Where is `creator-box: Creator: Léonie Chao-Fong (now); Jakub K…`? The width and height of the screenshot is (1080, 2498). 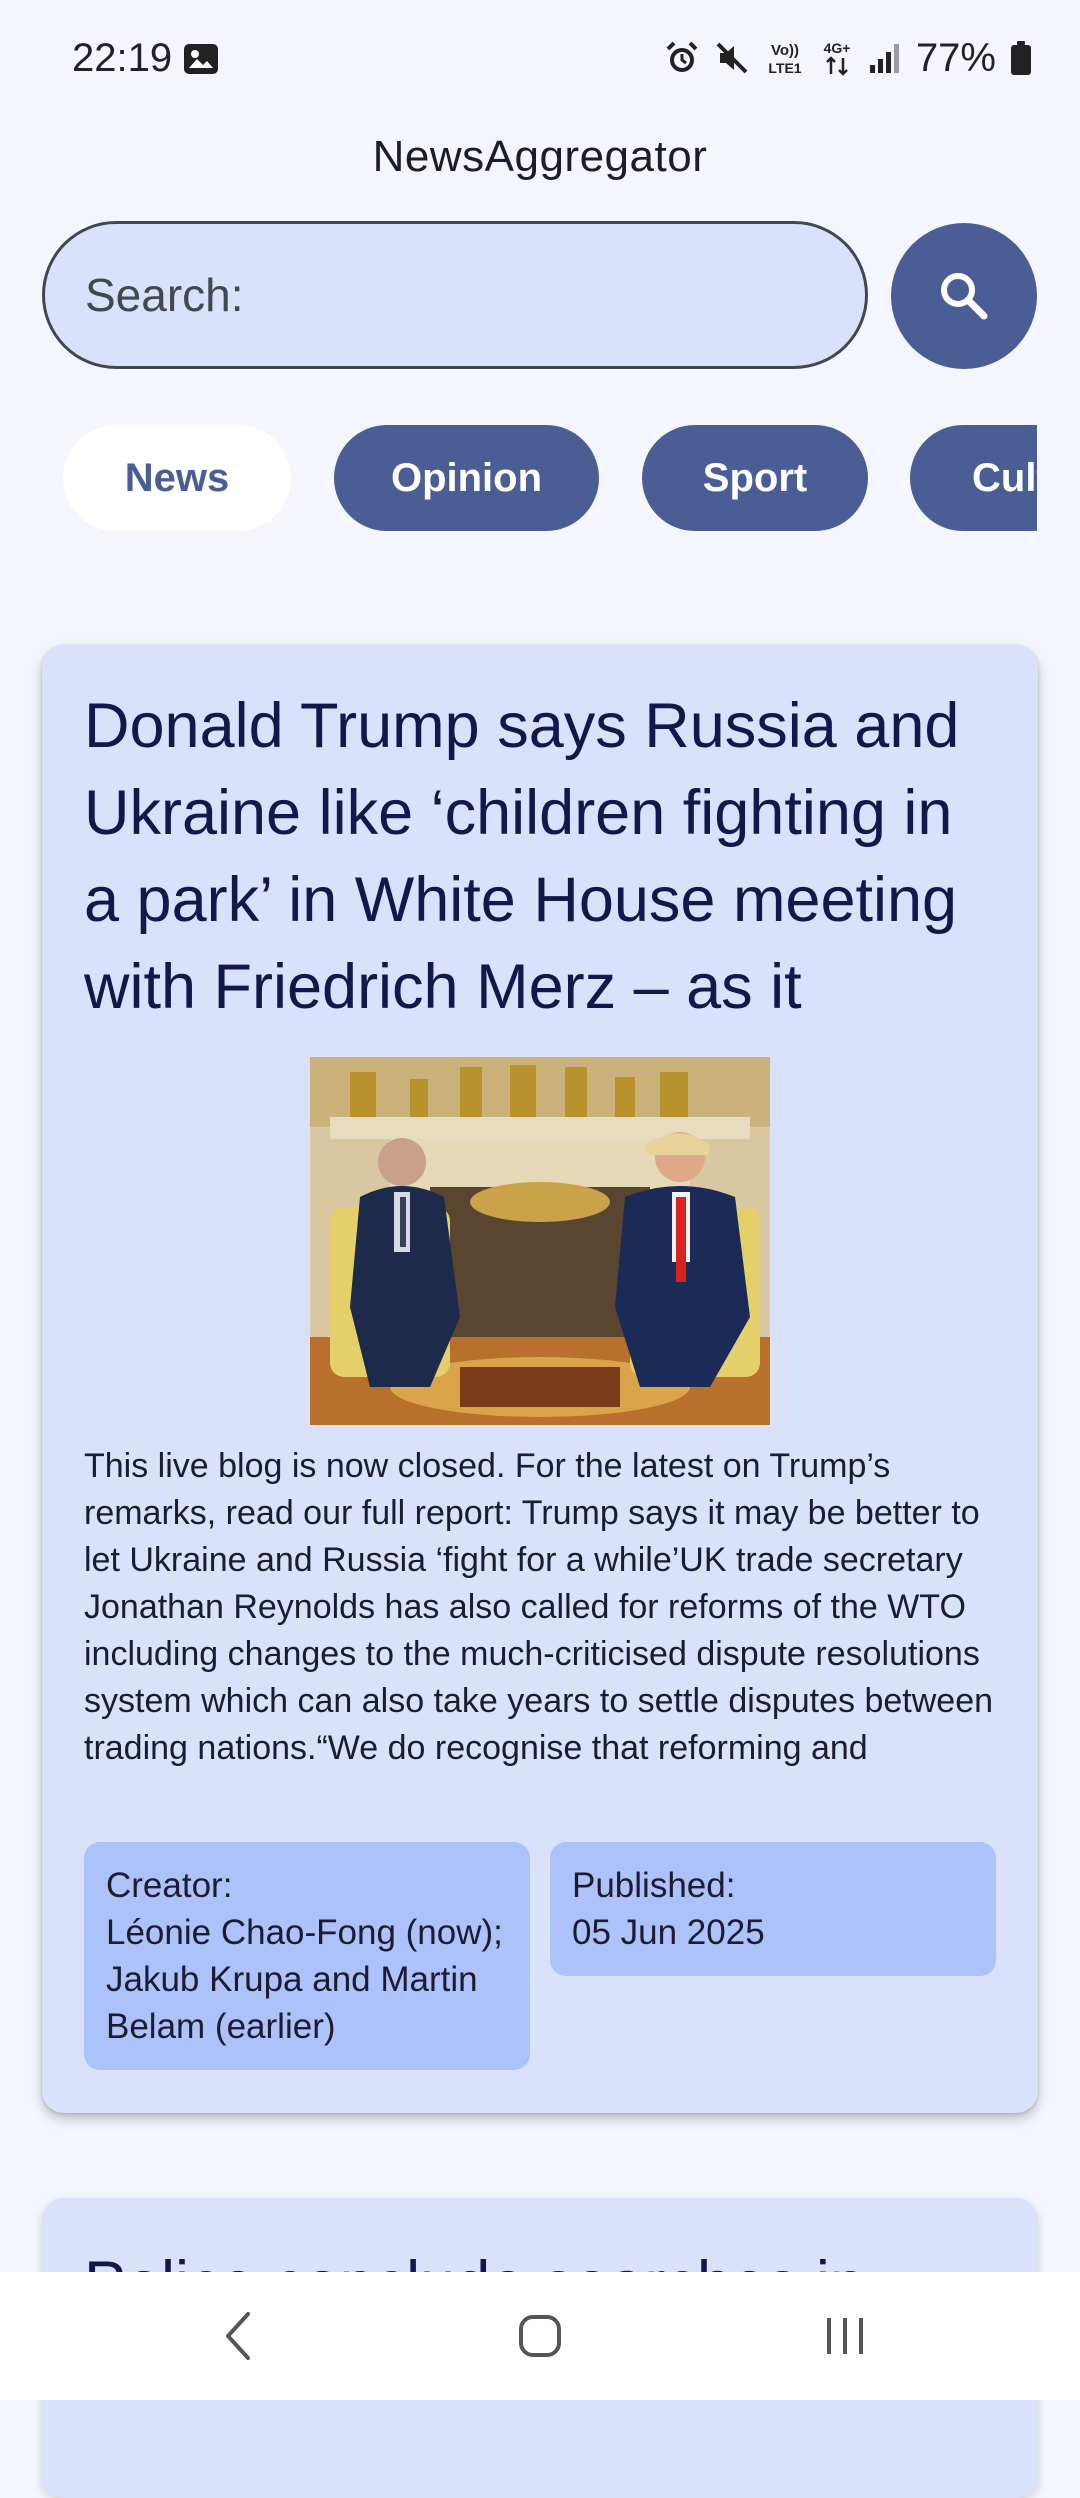 creator-box: Creator: Léonie Chao-Fong (now); Jakub K… is located at coordinates (307, 1956).